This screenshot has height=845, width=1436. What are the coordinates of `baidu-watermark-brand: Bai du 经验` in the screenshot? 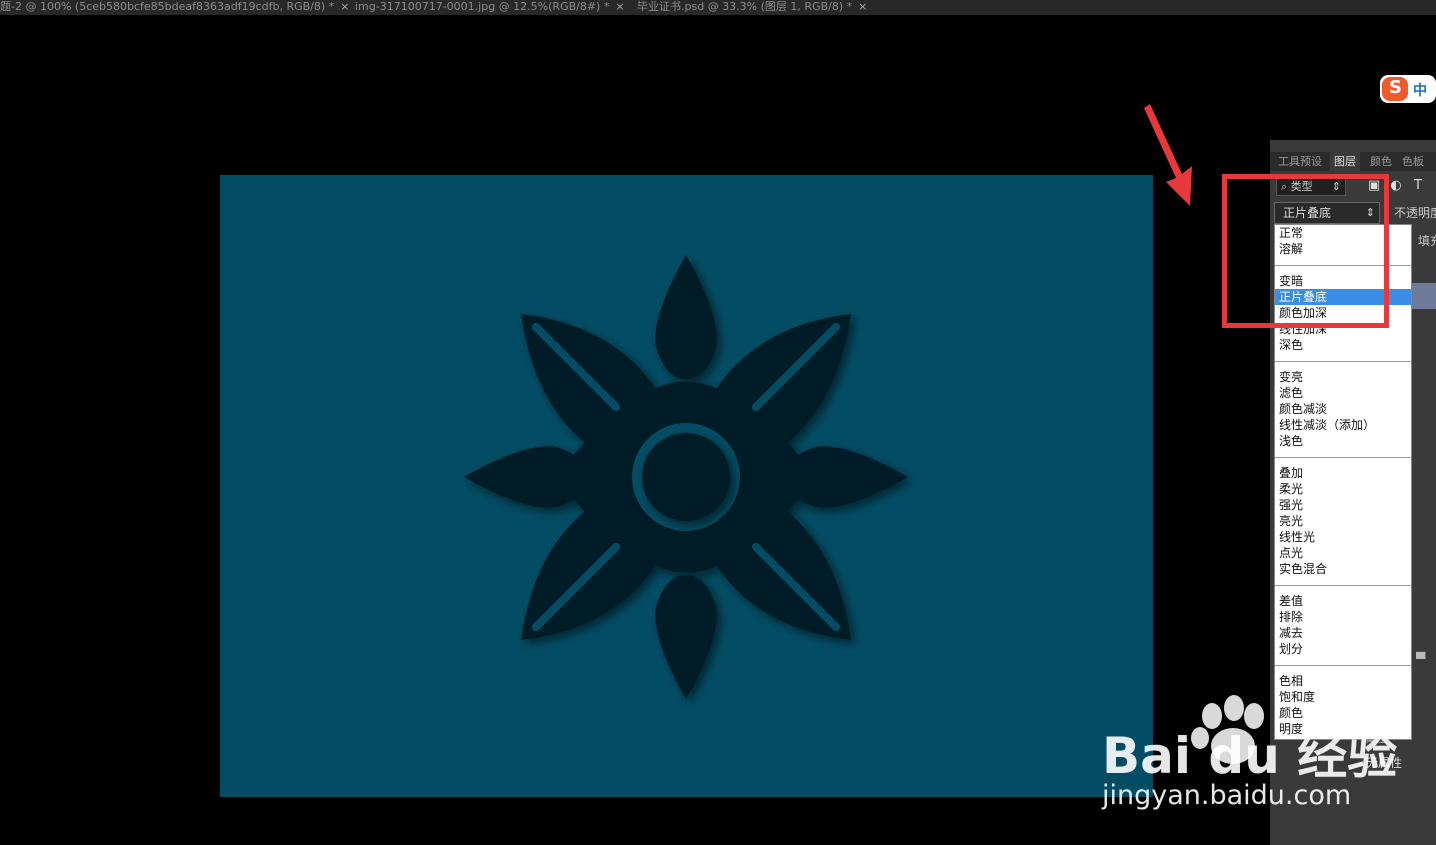 It's located at (1250, 756).